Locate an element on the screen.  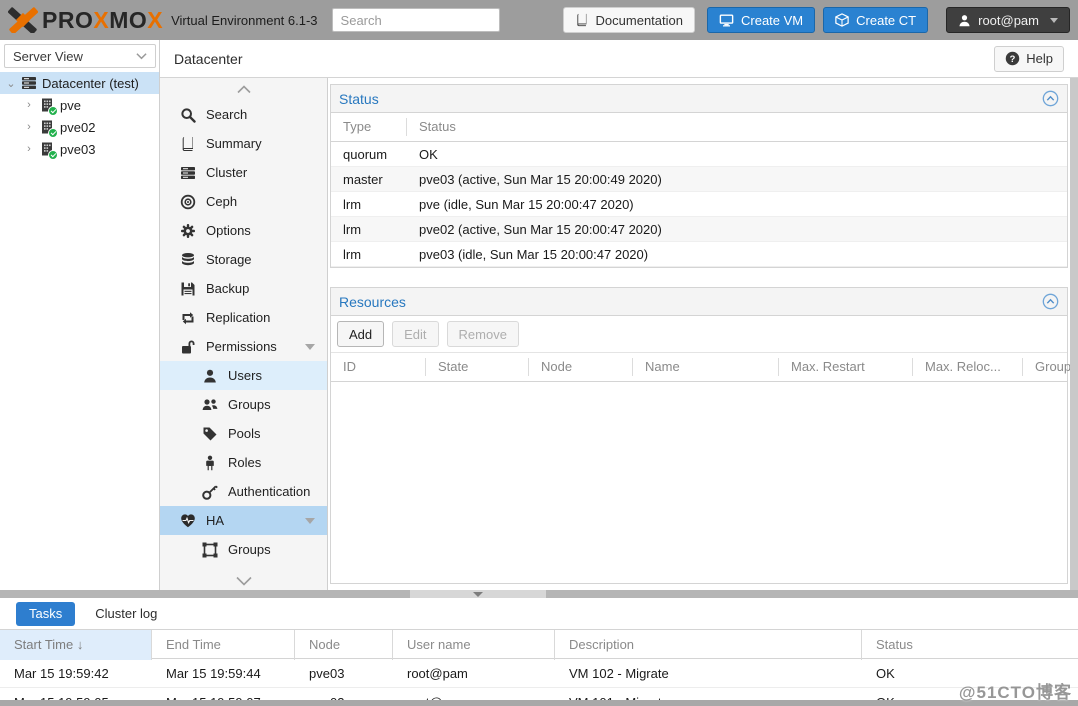
create-ct-button: Create CT is located at coordinates (876, 20).